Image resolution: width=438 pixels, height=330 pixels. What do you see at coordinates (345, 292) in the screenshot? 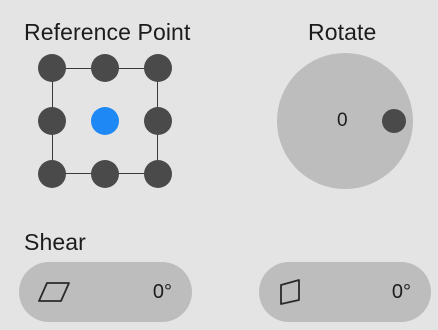
I see `shear-vertical-control: 0°` at bounding box center [345, 292].